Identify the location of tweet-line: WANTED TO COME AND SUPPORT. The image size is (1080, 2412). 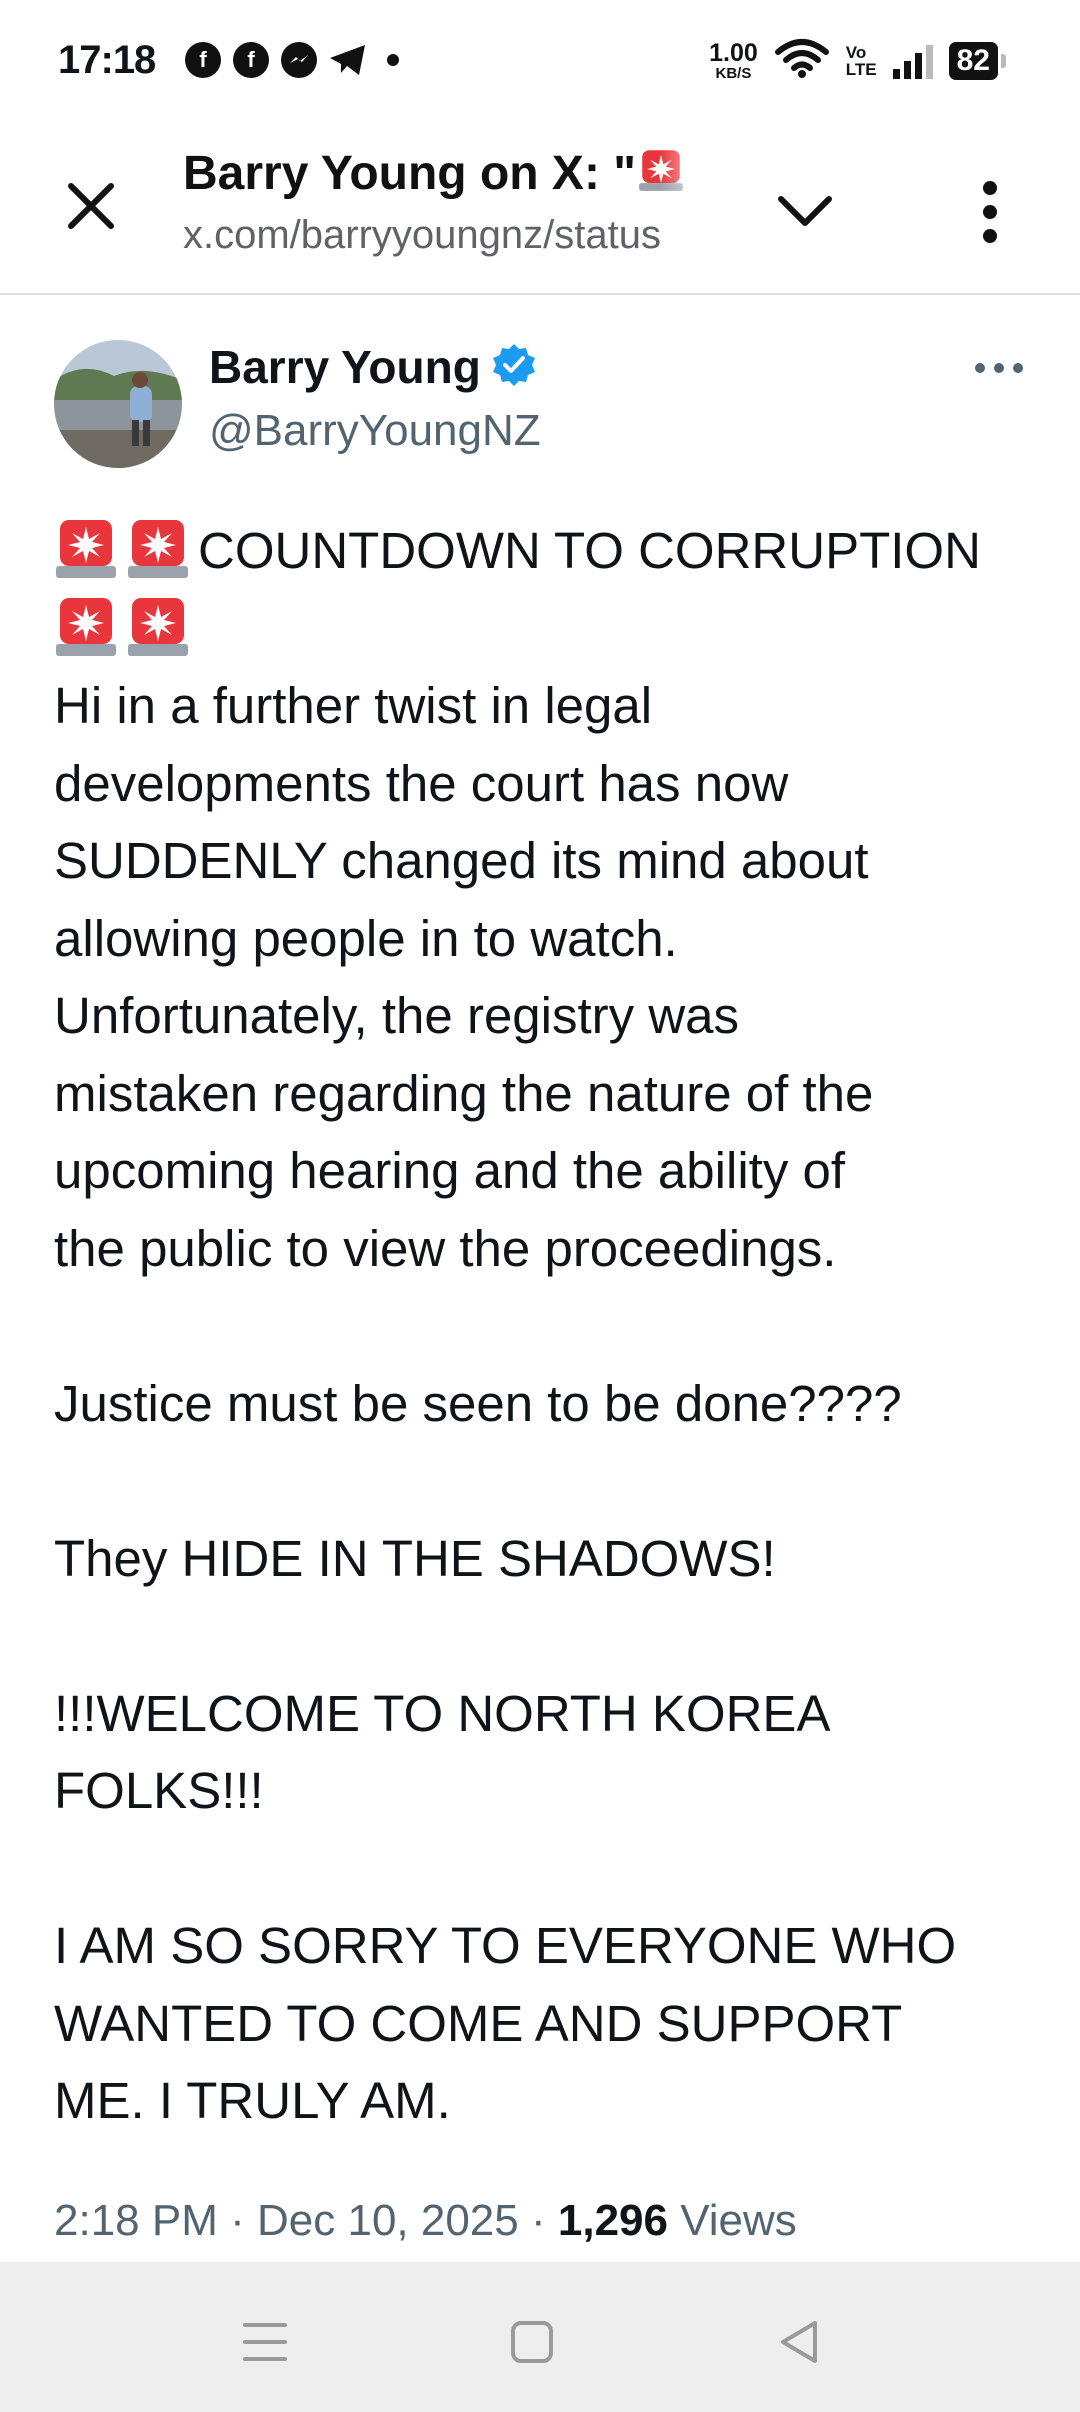
(478, 2023).